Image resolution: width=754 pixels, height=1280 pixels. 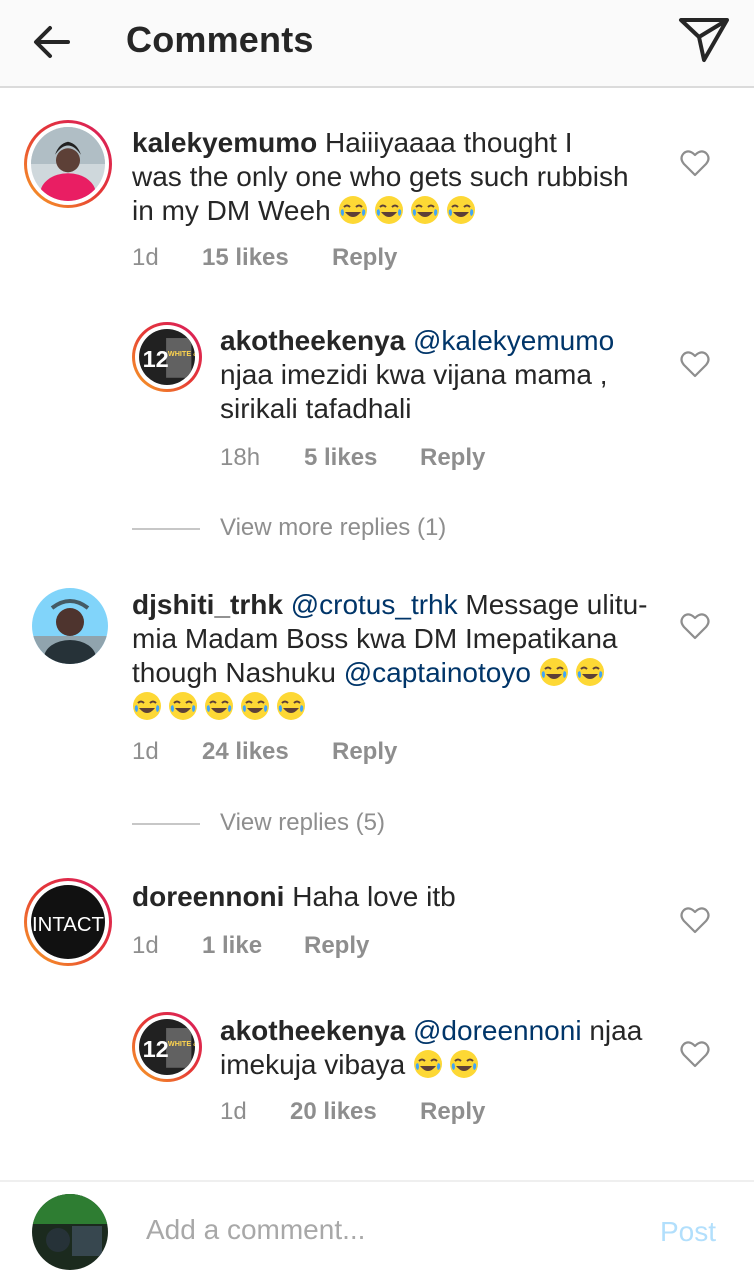 What do you see at coordinates (386, 1230) in the screenshot?
I see `comment-input` at bounding box center [386, 1230].